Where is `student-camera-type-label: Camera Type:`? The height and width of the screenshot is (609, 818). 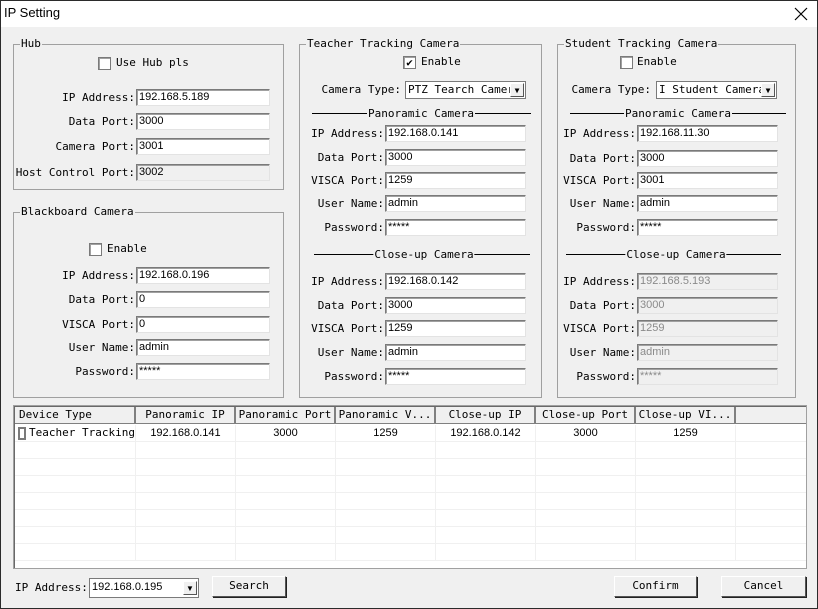
student-camera-type-label: Camera Type: is located at coordinates (611, 89).